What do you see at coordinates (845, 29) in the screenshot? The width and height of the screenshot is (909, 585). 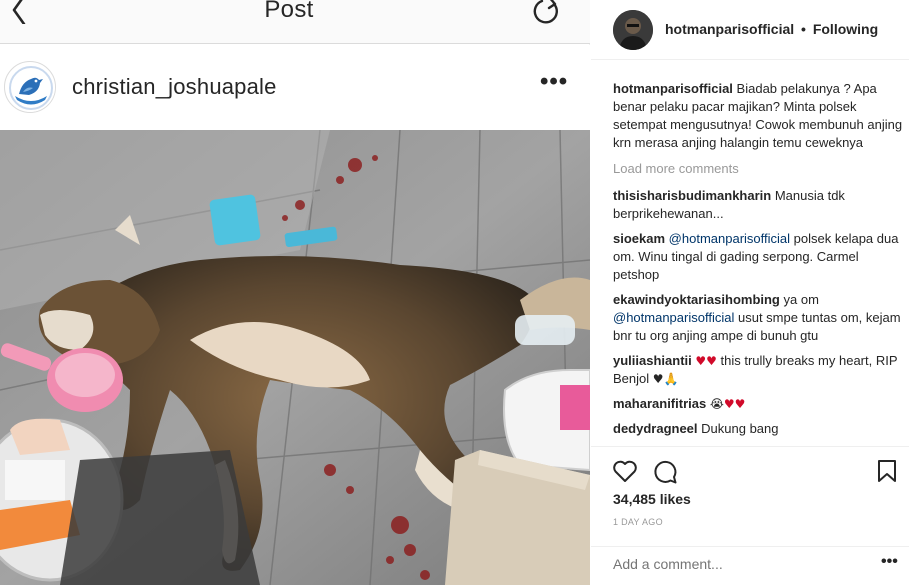 I see `following-button: Following` at bounding box center [845, 29].